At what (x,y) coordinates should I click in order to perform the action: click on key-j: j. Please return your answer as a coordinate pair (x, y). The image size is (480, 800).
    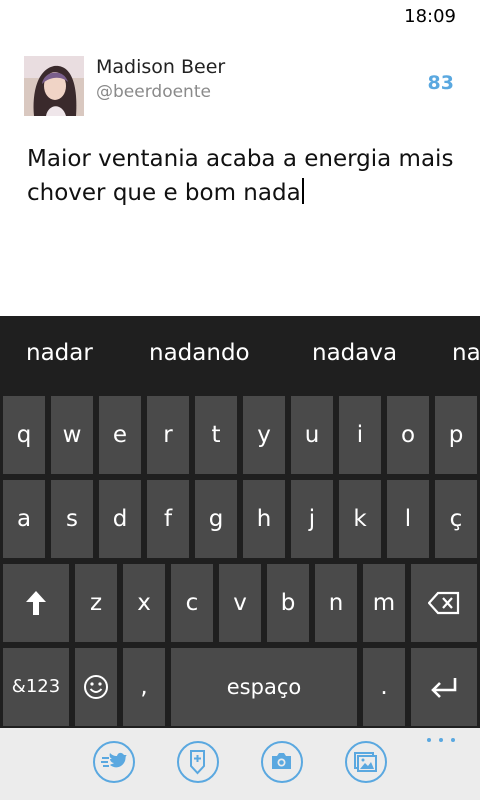
    Looking at the image, I should click on (312, 519).